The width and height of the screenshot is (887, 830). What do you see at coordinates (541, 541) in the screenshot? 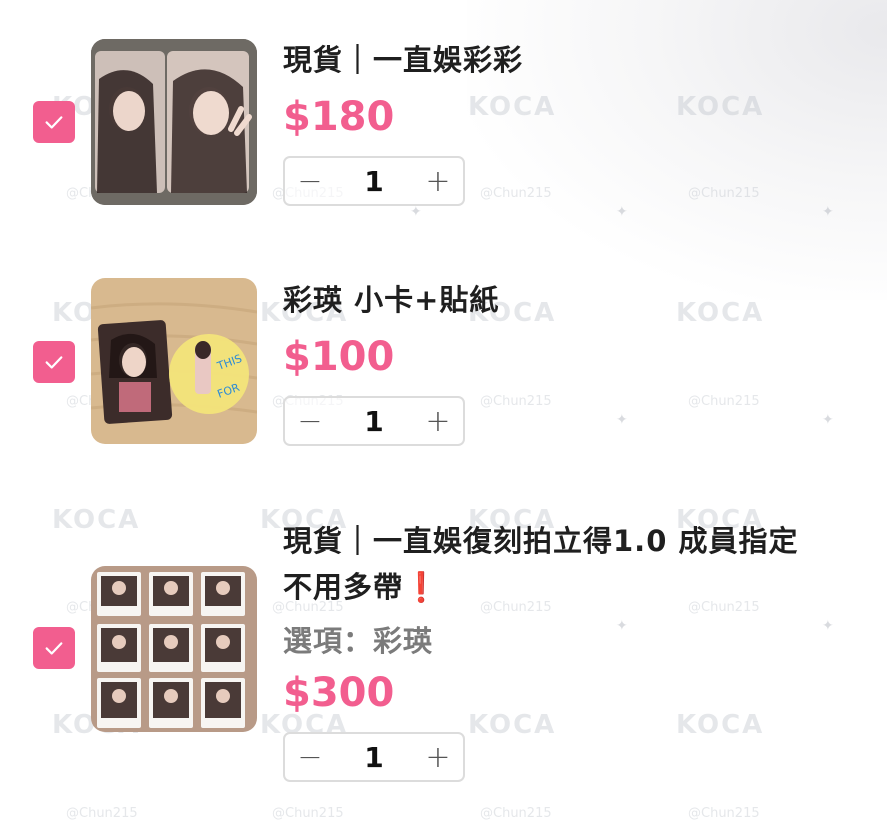
I see `item-title-line1: 現貨｜一直娛復刻拍立得1.0 成員指定` at bounding box center [541, 541].